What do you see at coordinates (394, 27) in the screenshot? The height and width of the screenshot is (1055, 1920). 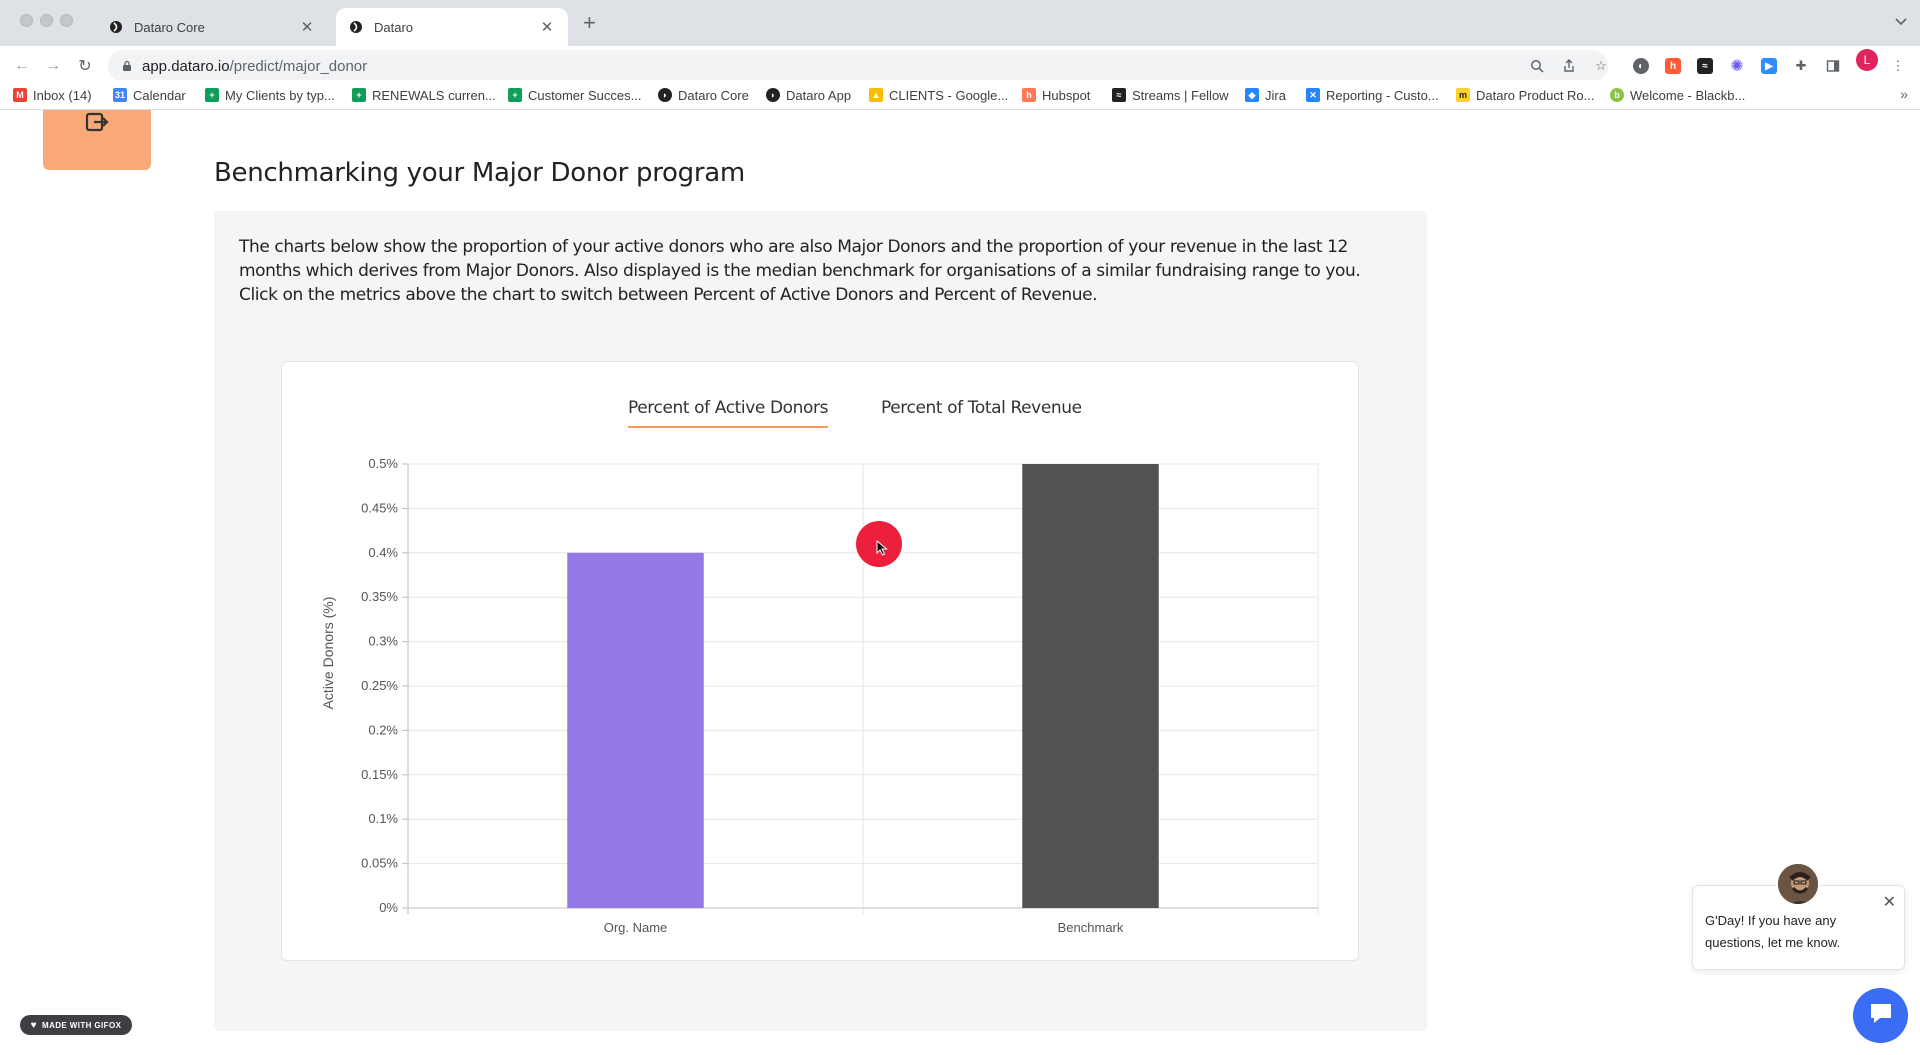 I see `tab-title: Dataro` at bounding box center [394, 27].